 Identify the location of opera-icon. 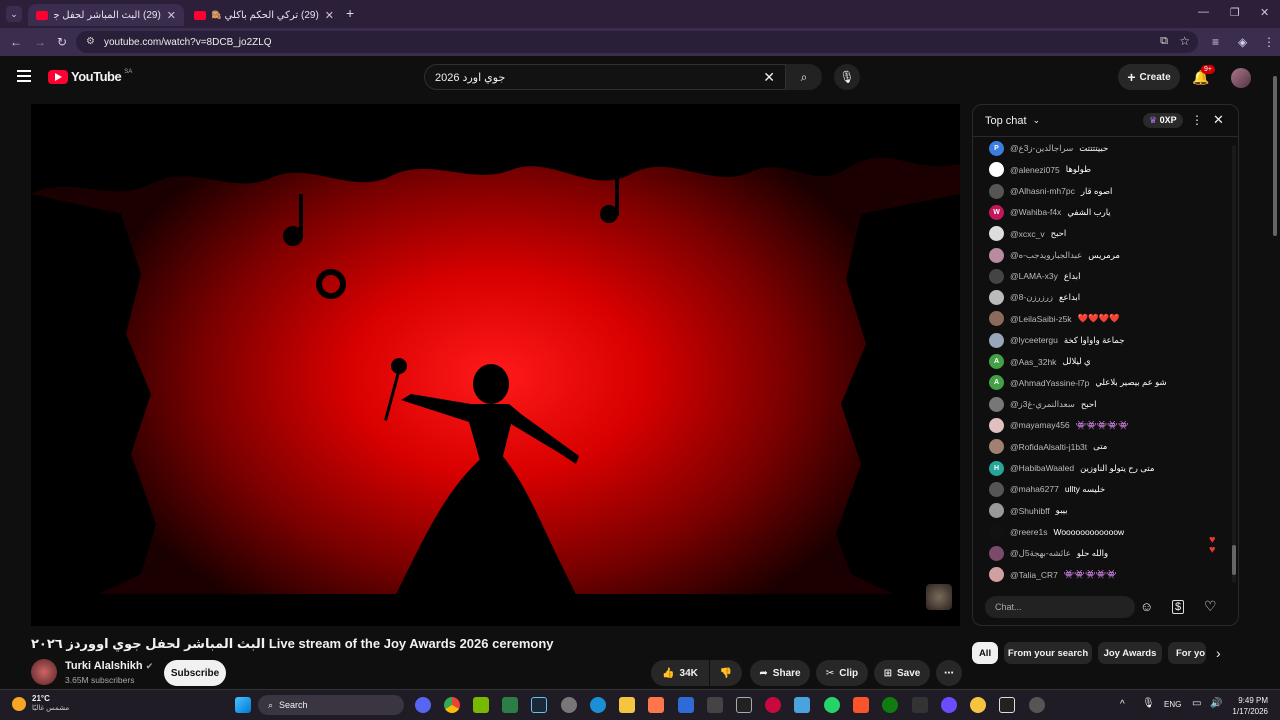
(773, 705).